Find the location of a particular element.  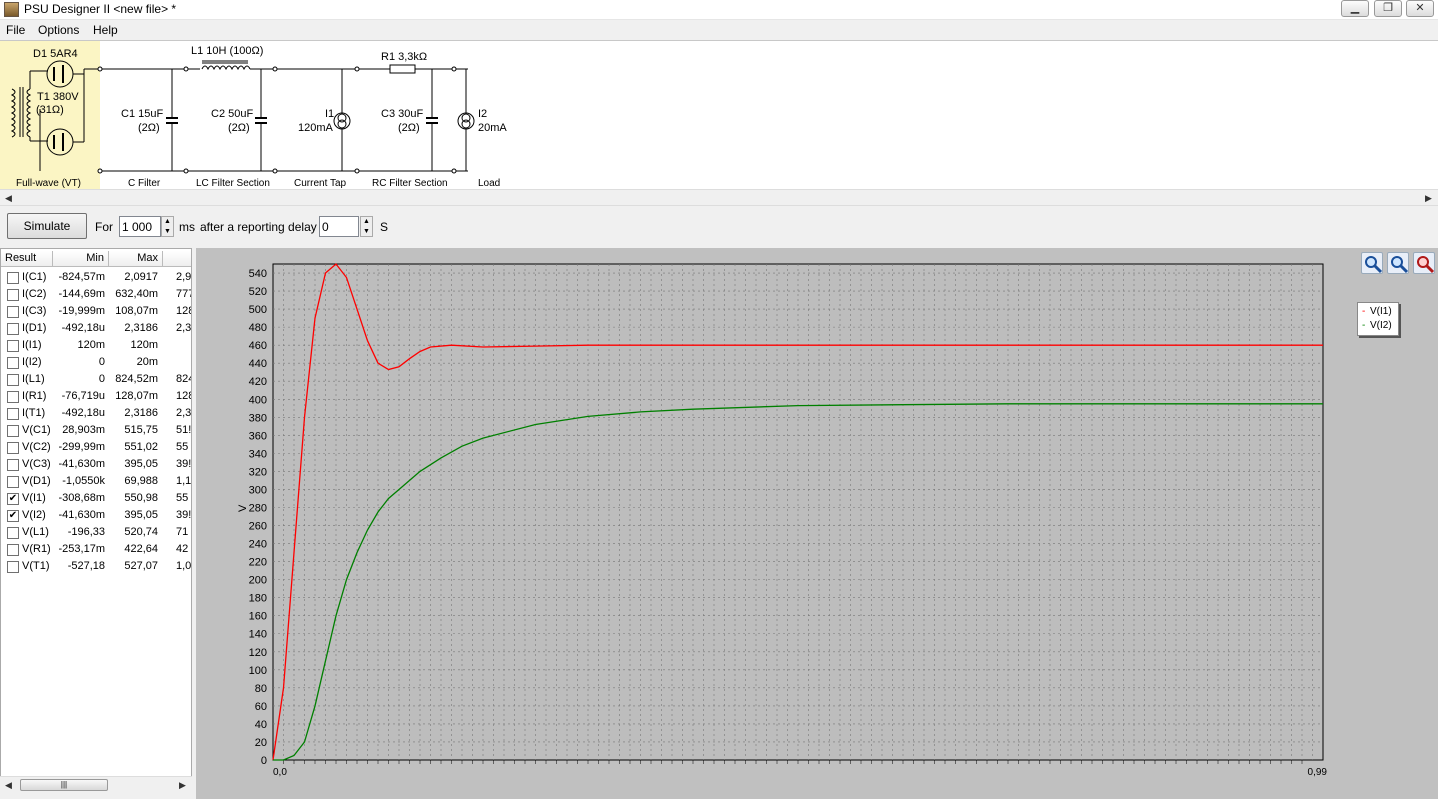

result-row: I(R1) -76,719u 128,07m 128, is located at coordinates (96, 396).